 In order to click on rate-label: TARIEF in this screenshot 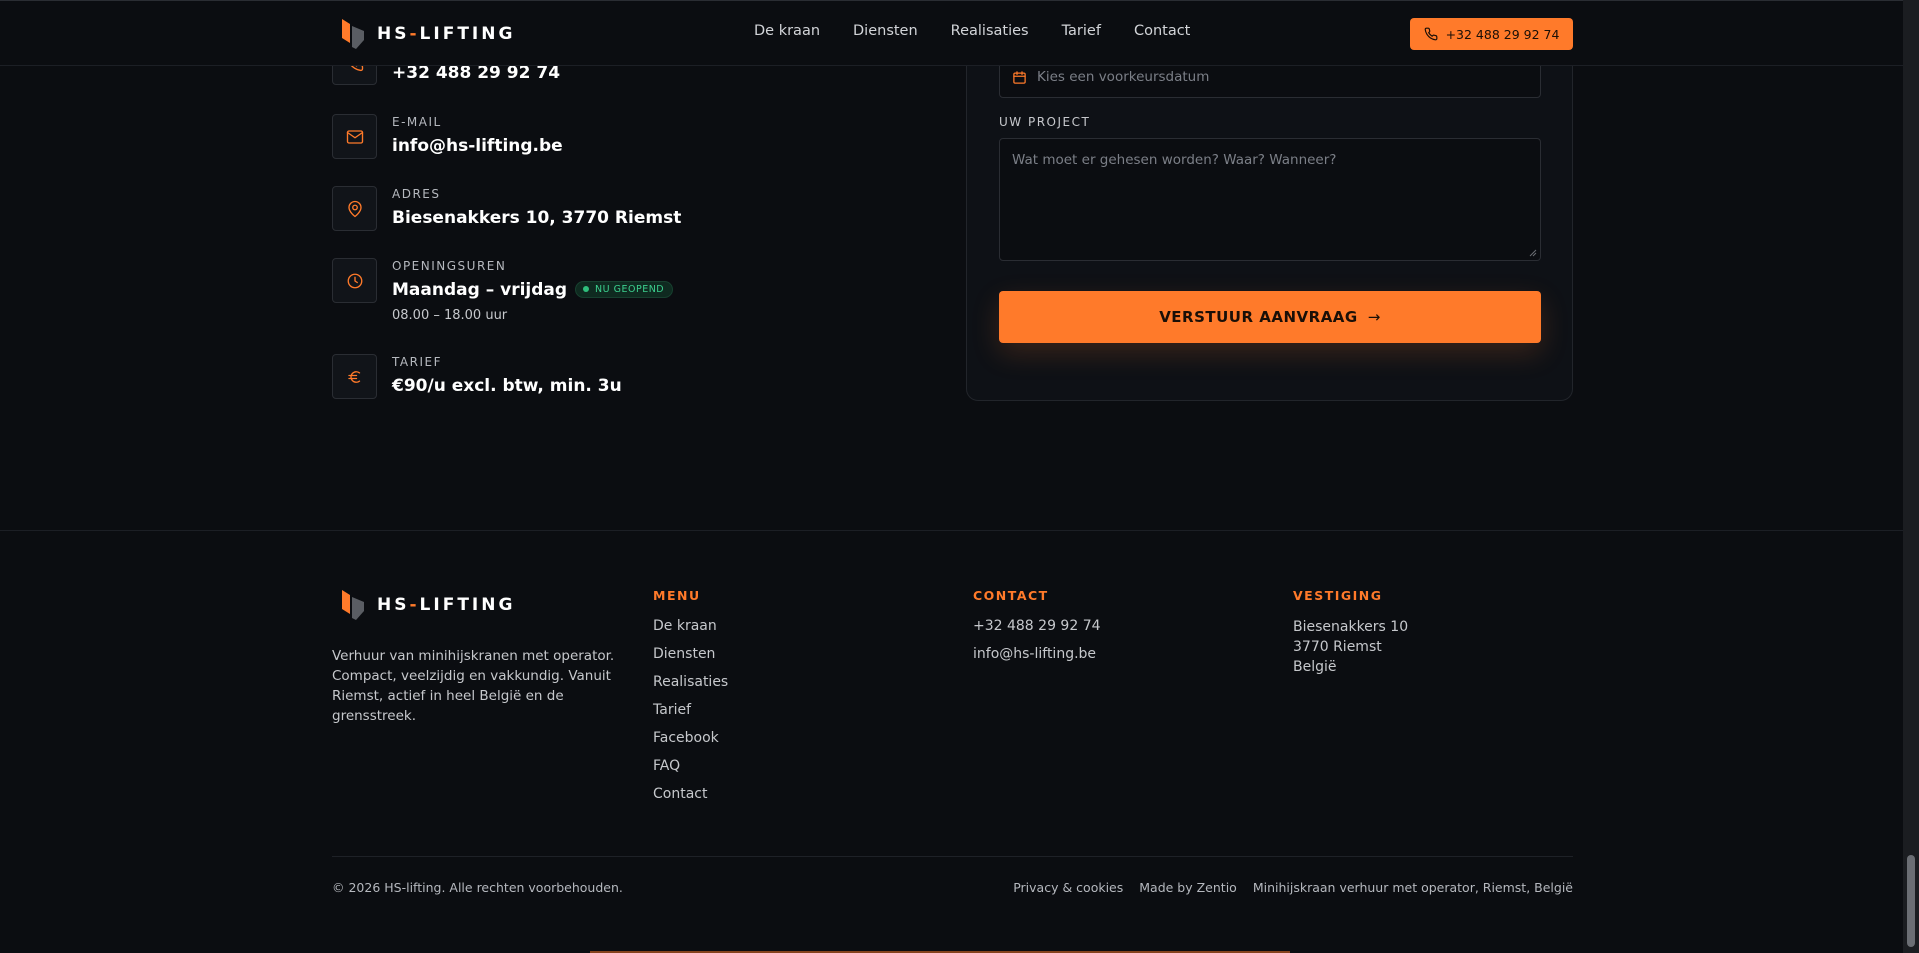, I will do `click(417, 362)`.